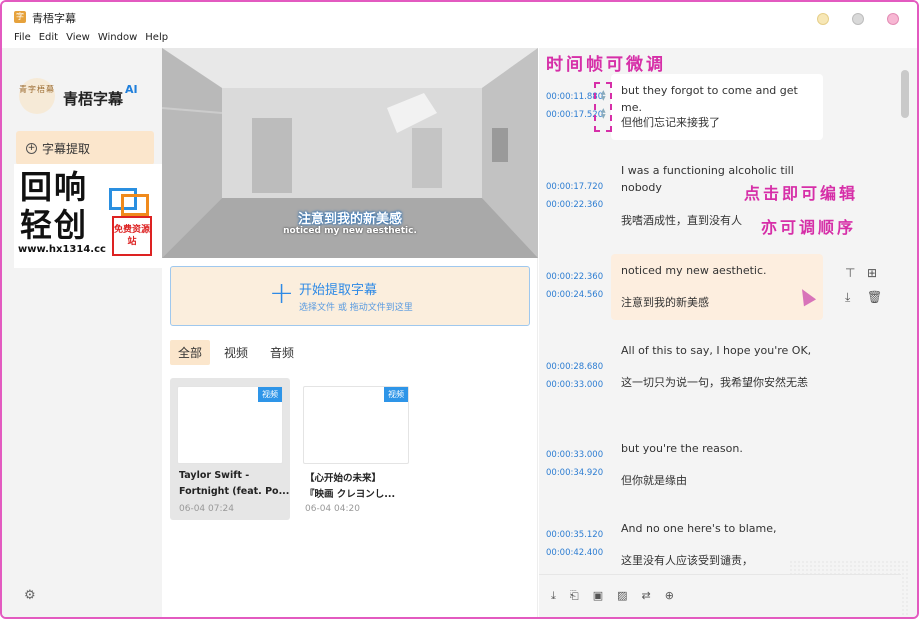 This screenshot has width=919, height=619. Describe the element at coordinates (117, 40) in the screenshot. I see `menu-window: Window` at that location.